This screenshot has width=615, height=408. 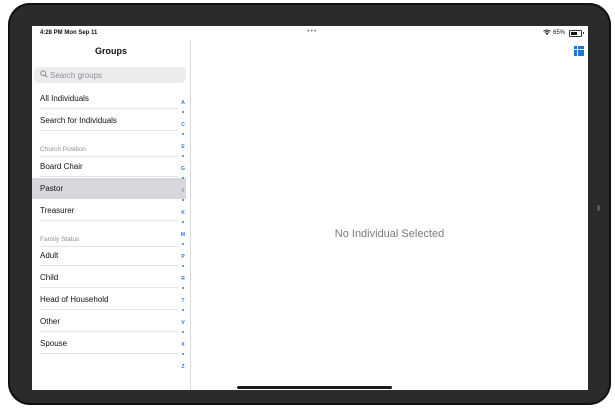 What do you see at coordinates (183, 345) in the screenshot?
I see `index-letter-x: X` at bounding box center [183, 345].